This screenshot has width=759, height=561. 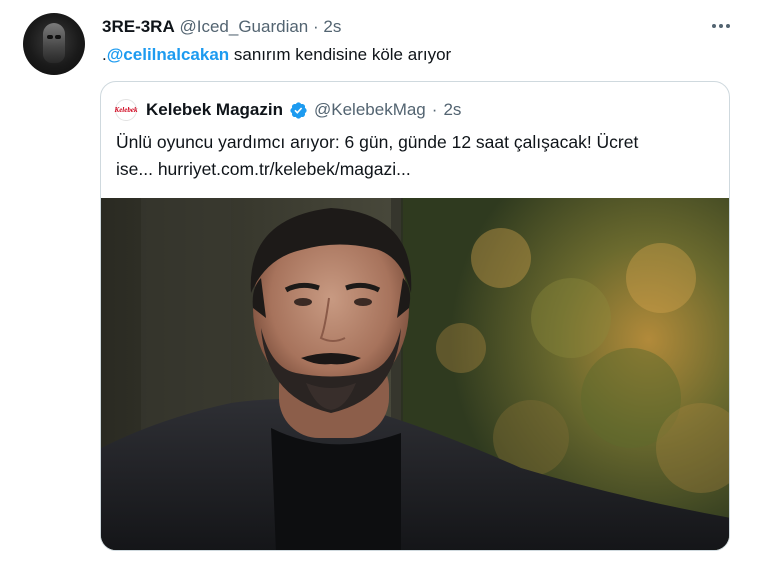 I want to click on quoted-tweet-header: Kelebek Magazin @KelebekMag · 2s, so click(x=303, y=110).